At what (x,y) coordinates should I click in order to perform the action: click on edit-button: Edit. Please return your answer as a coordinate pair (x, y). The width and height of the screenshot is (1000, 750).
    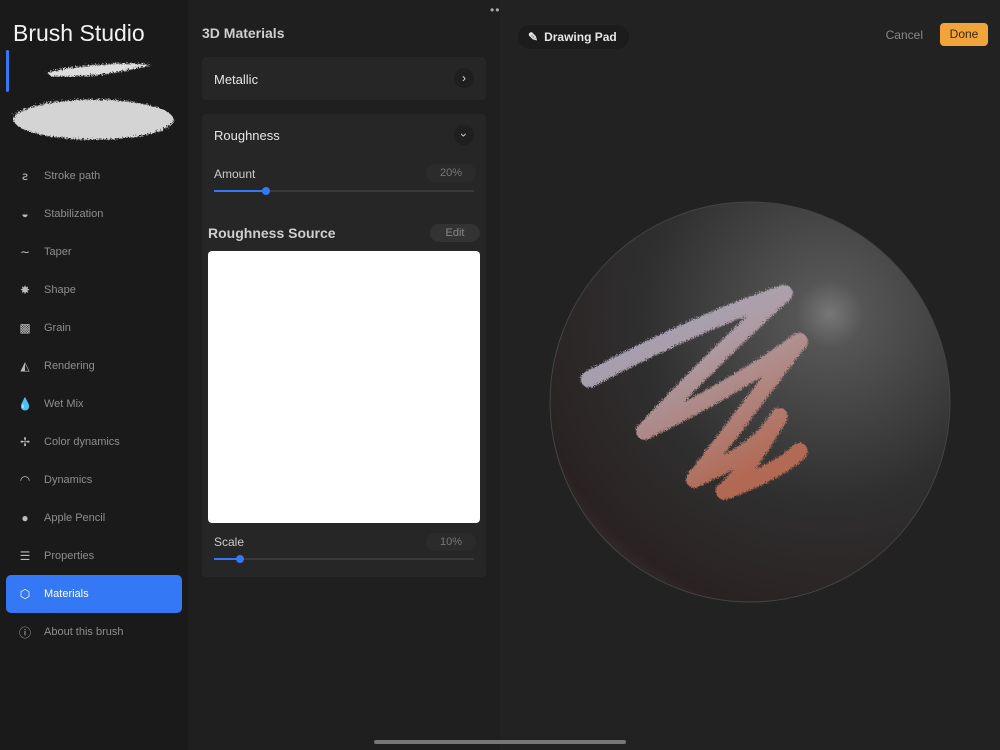
    Looking at the image, I should click on (455, 233).